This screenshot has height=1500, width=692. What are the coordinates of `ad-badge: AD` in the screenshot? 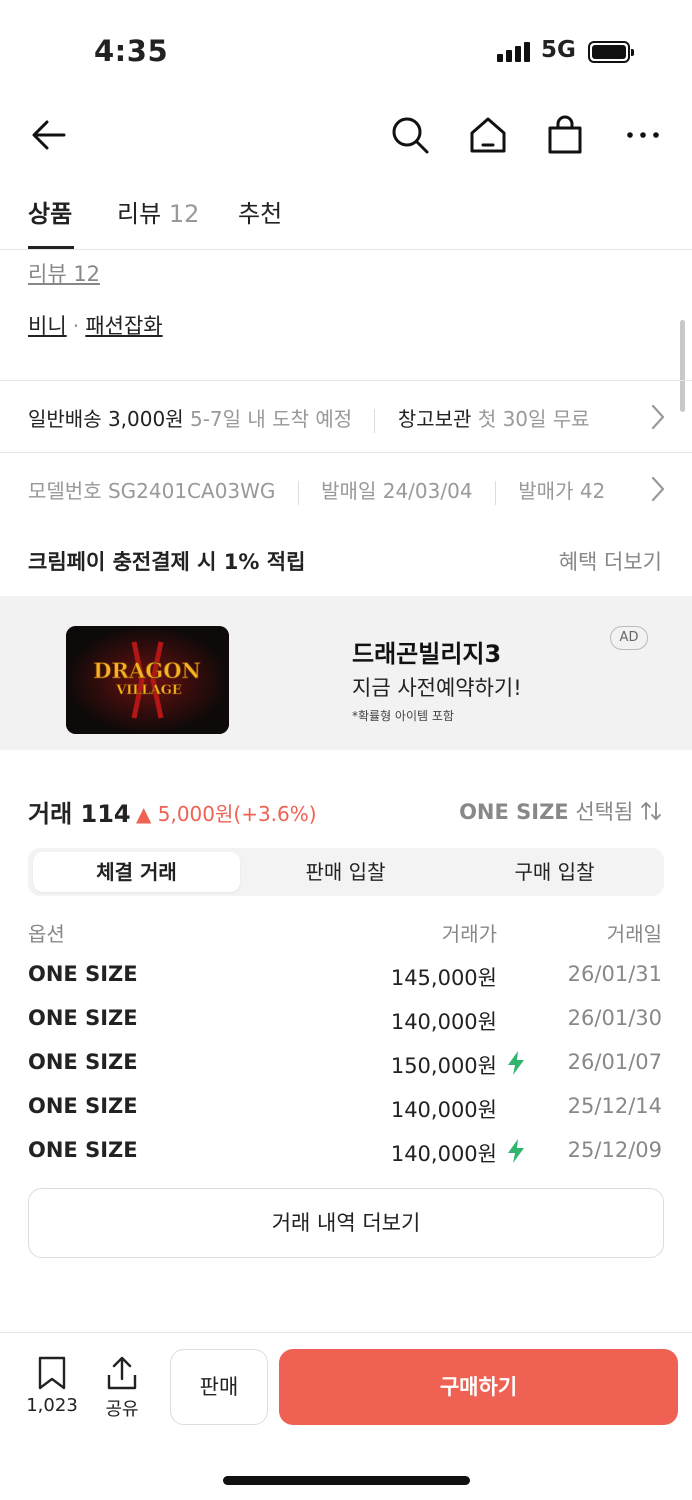 It's located at (629, 638).